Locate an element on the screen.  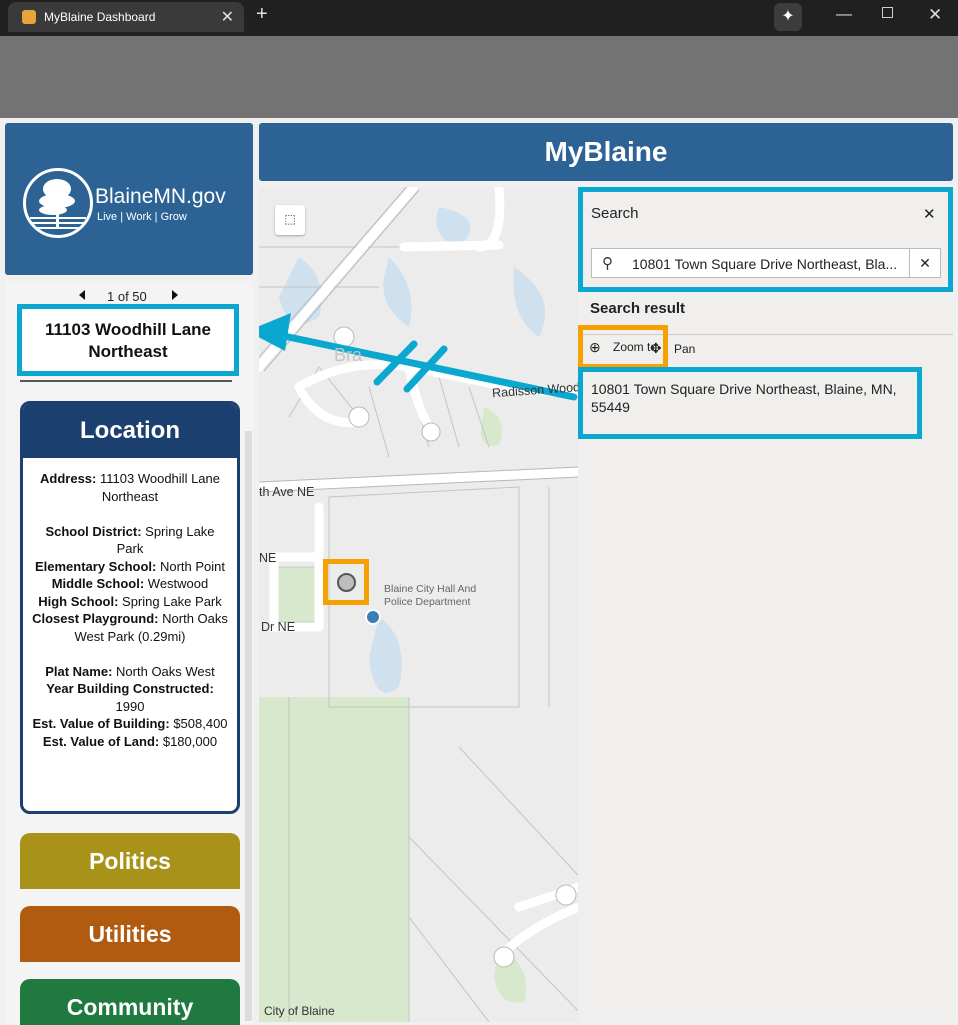
location-heading: Location is located at coordinates (130, 431).